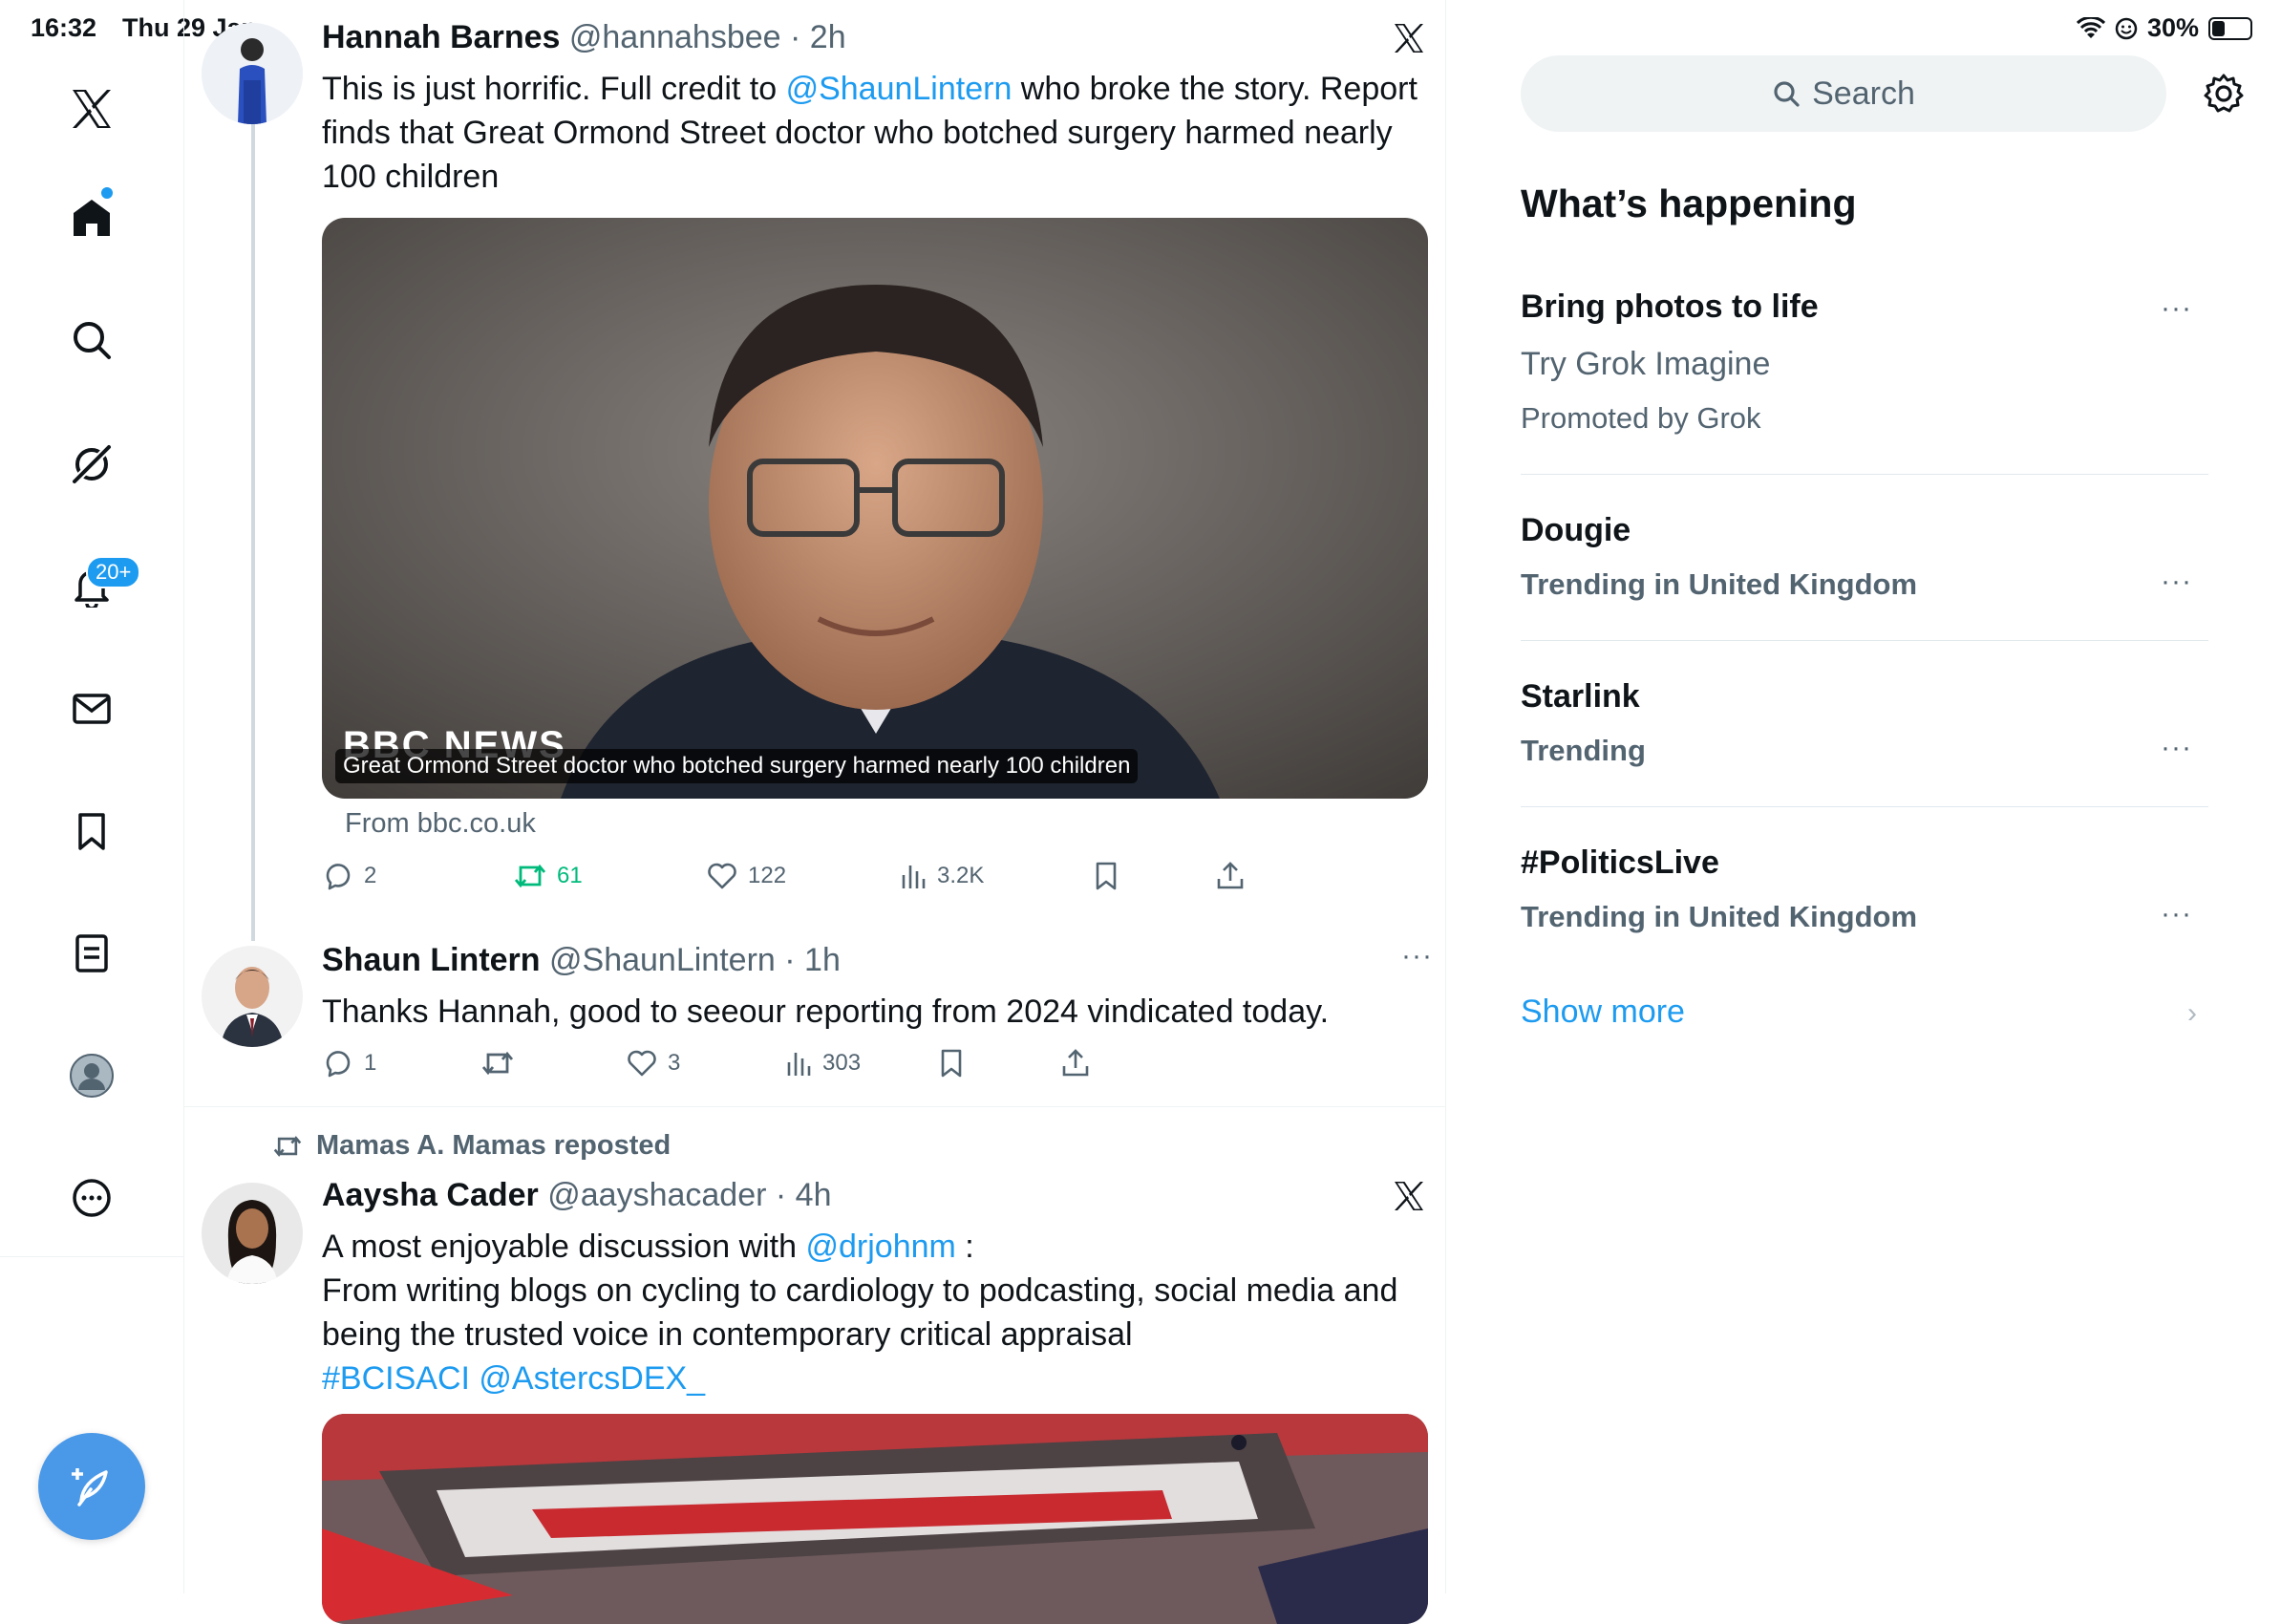 The height and width of the screenshot is (1624, 2281). Describe the element at coordinates (91, 109) in the screenshot. I see `x-logo-icon` at that location.